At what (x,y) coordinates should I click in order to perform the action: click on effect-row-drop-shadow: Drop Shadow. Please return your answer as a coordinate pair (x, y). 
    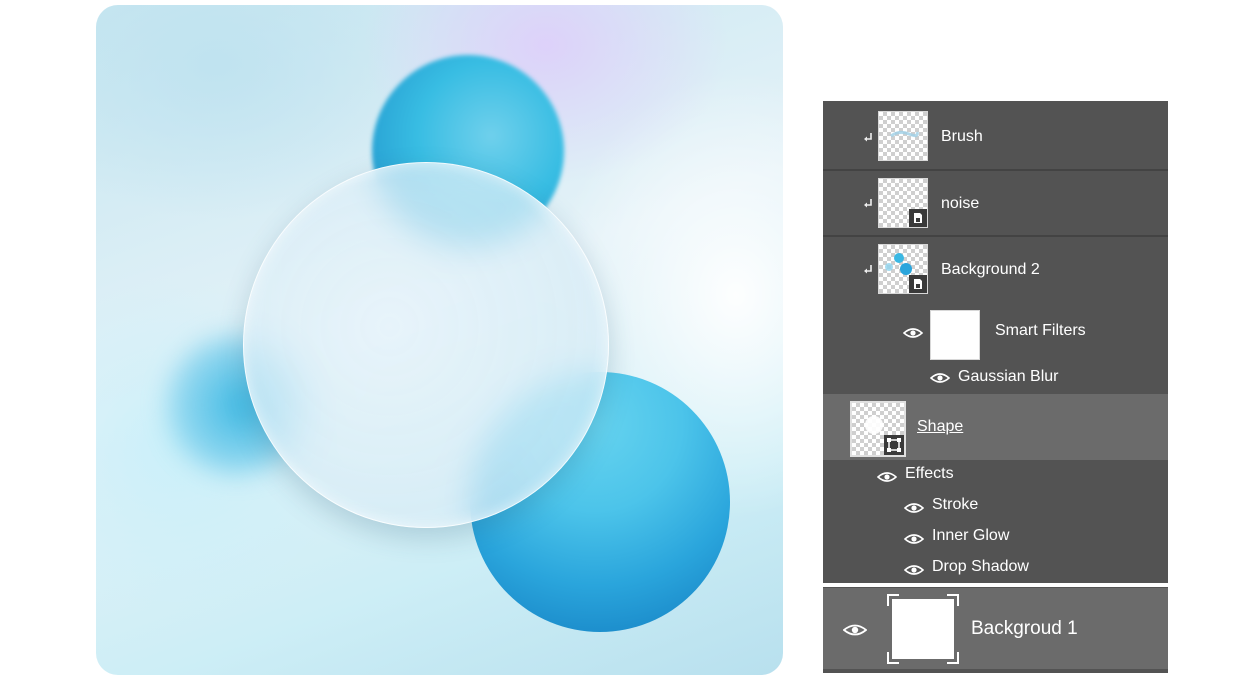
    Looking at the image, I should click on (995, 569).